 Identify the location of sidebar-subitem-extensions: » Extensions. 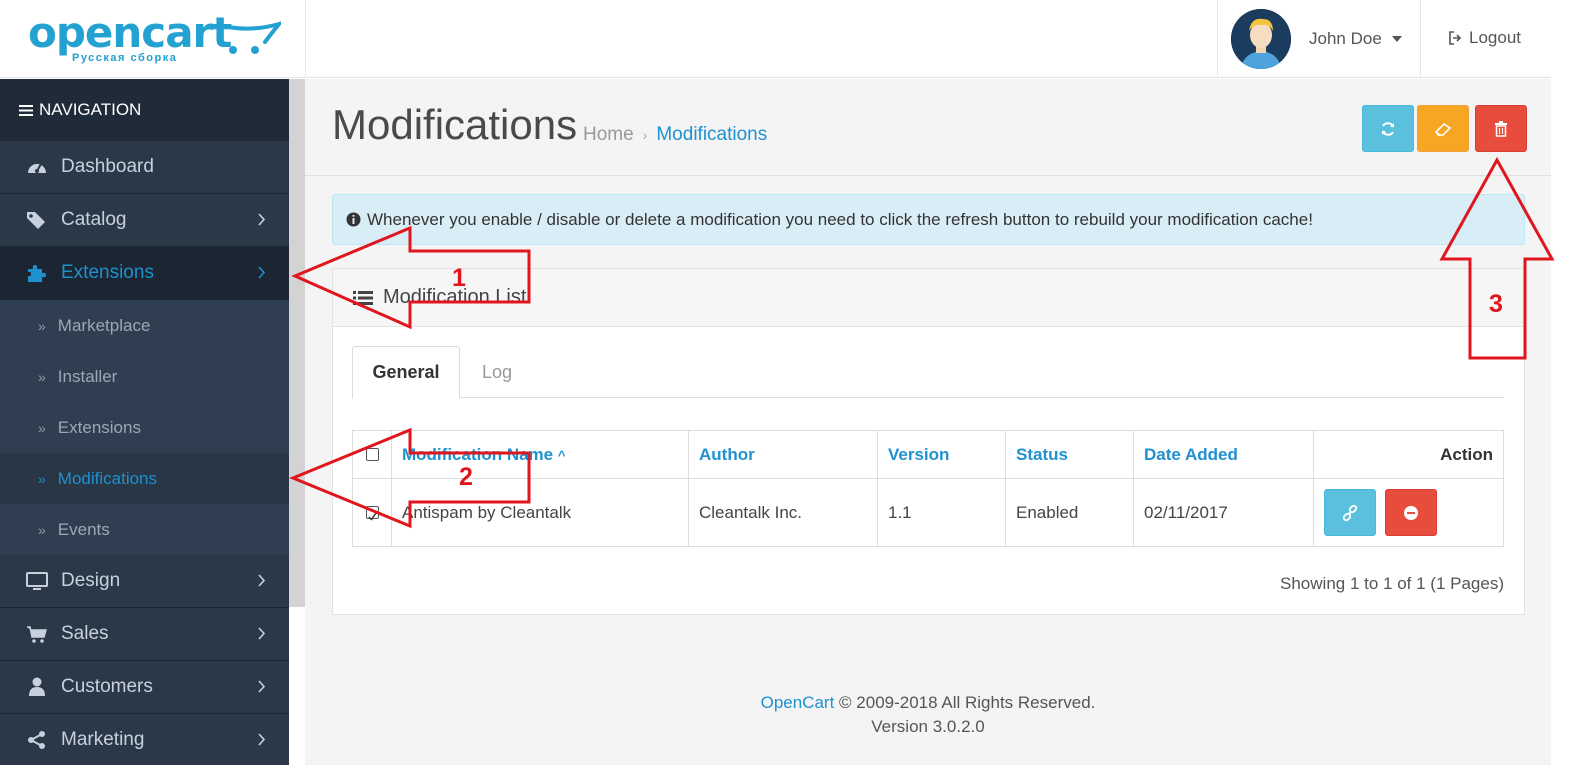
(144, 427).